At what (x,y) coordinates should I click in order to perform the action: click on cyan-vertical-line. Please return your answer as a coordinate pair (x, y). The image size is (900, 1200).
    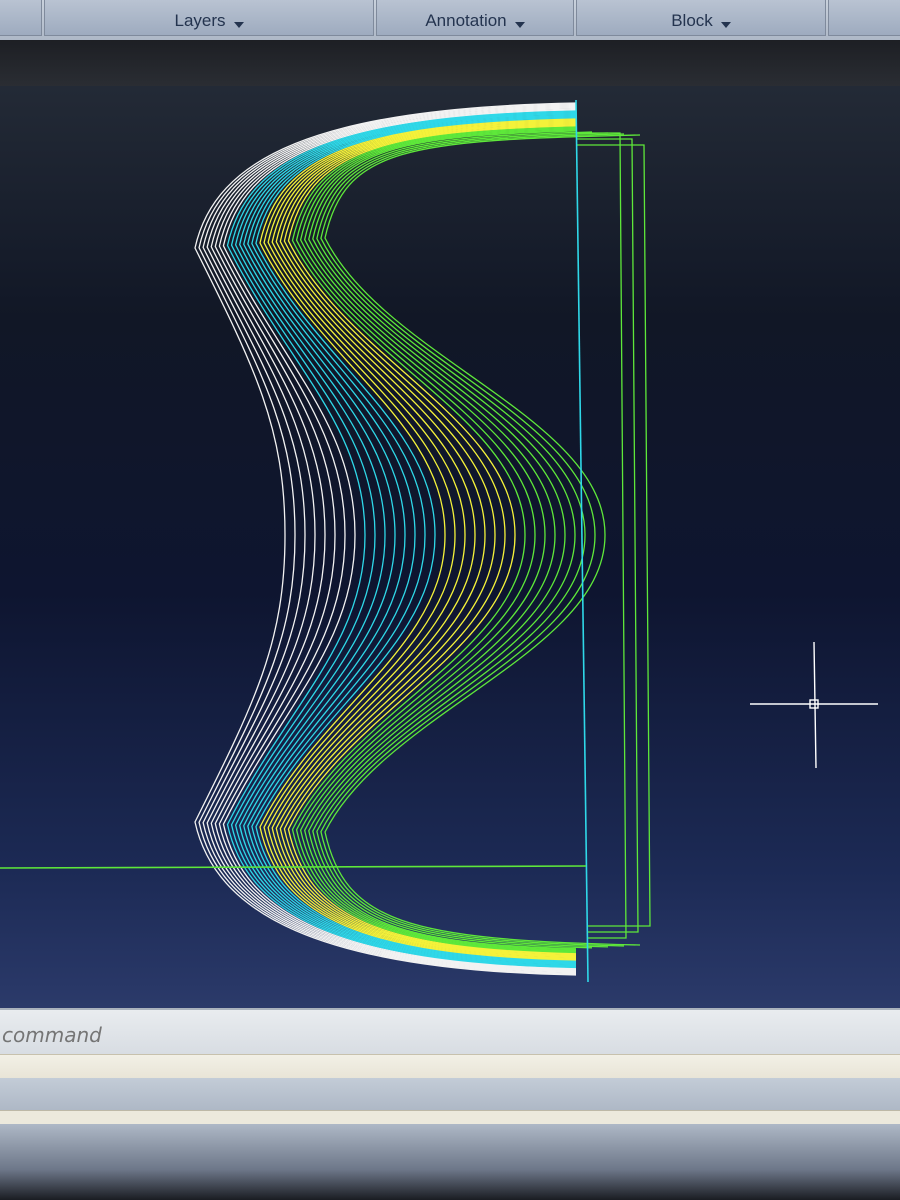
    Looking at the image, I should click on (582, 541).